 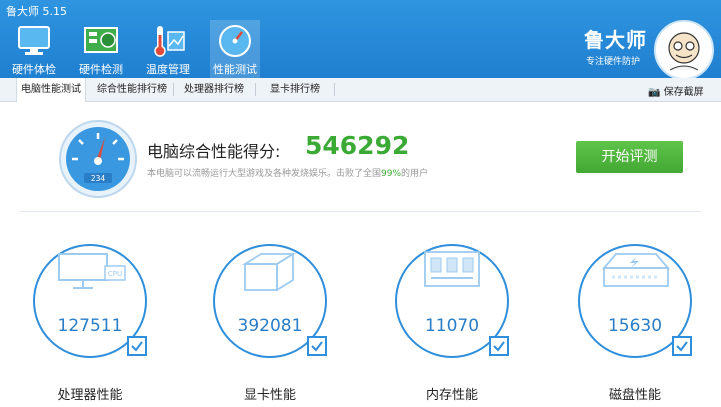 What do you see at coordinates (615, 40) in the screenshot?
I see `brand-name: 鲁大师` at bounding box center [615, 40].